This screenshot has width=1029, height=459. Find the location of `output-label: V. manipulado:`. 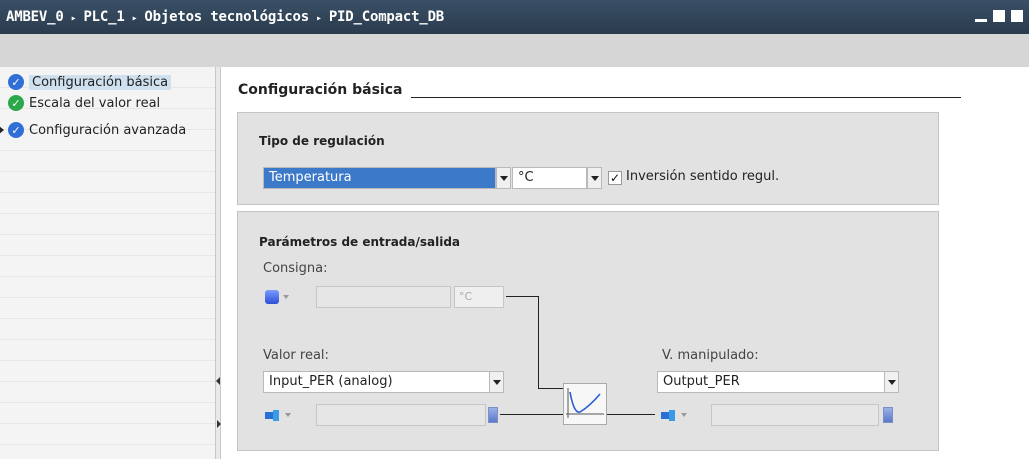

output-label: V. manipulado: is located at coordinates (710, 355).